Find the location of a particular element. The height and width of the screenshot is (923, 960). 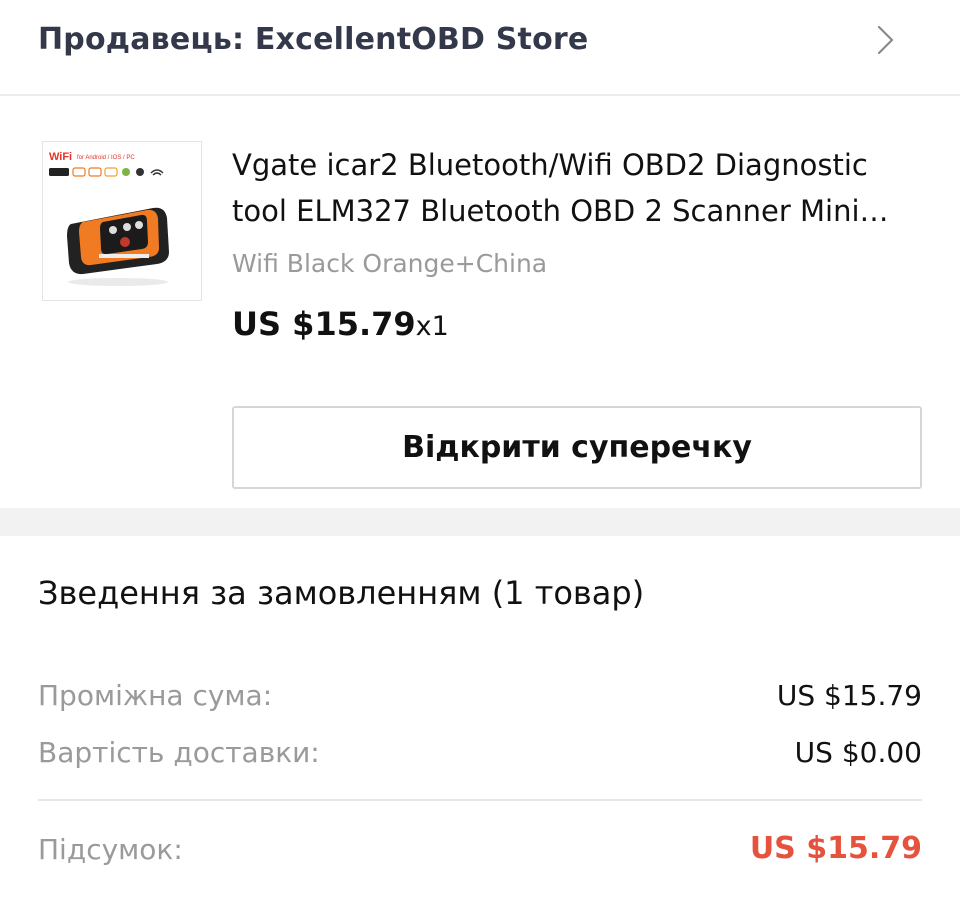

platforms-label: for Android / IOS / PC is located at coordinates (106, 158).